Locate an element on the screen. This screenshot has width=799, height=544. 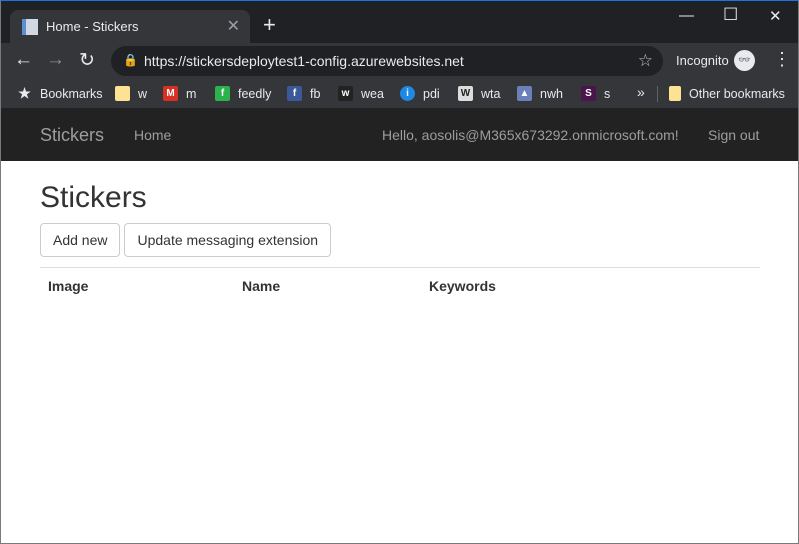
bookmark-label: w is located at coordinates (143, 93).